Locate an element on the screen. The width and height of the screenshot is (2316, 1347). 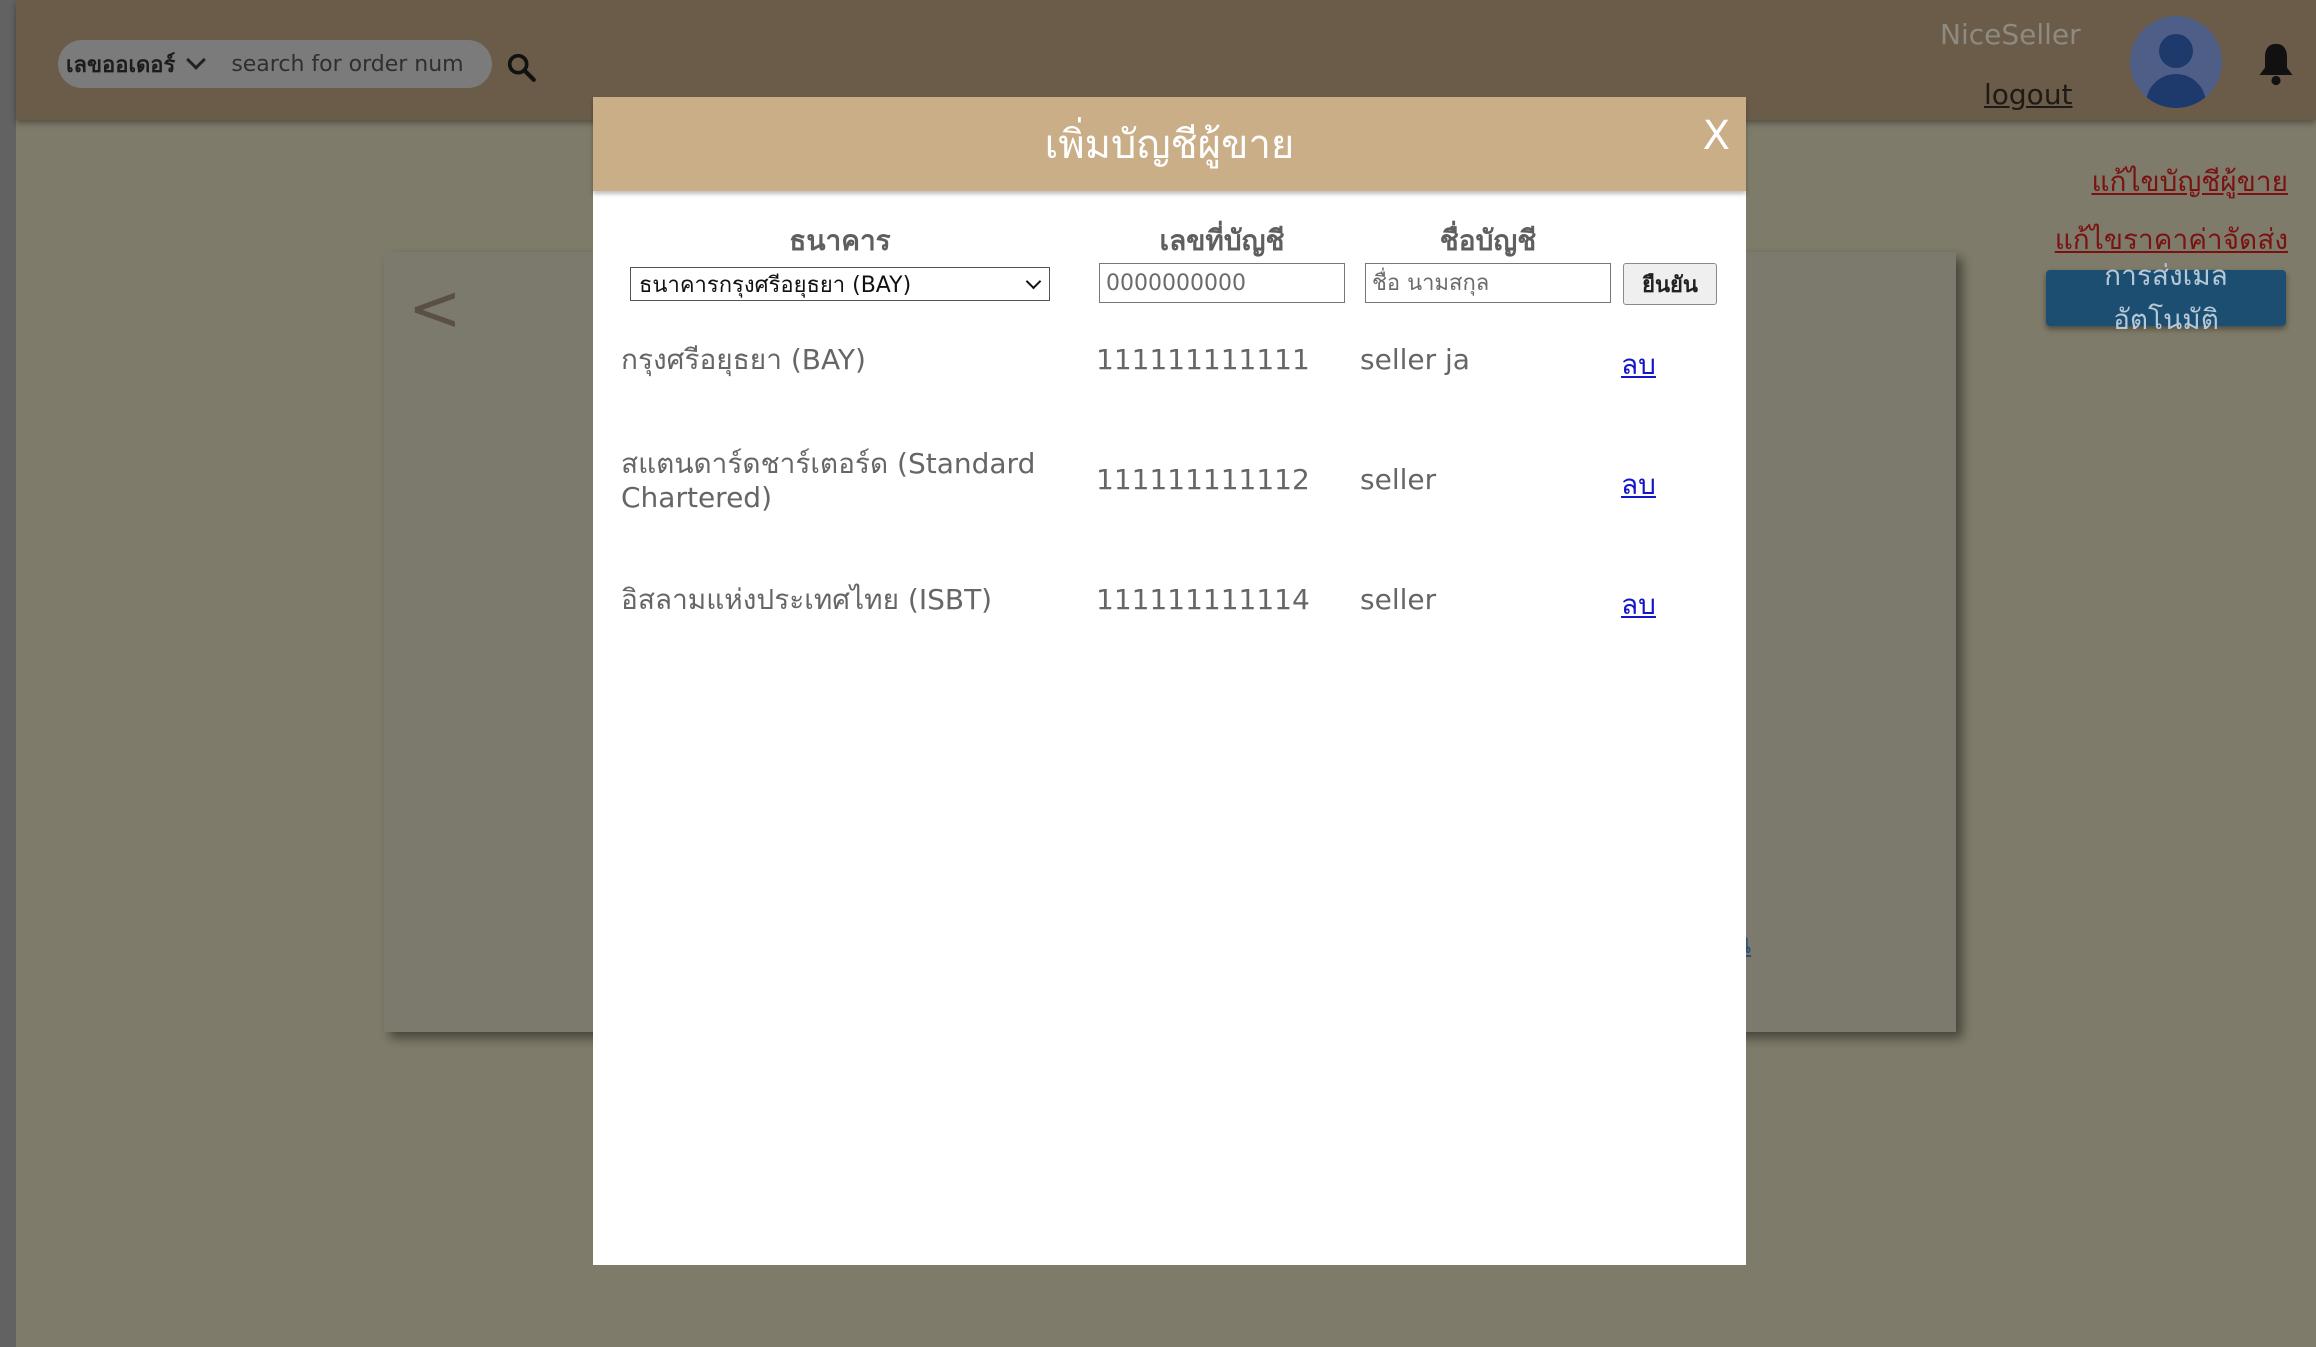
bank-select-value: ธนาคารกรุงศรีอยุธยา (BAY) is located at coordinates (775, 285).